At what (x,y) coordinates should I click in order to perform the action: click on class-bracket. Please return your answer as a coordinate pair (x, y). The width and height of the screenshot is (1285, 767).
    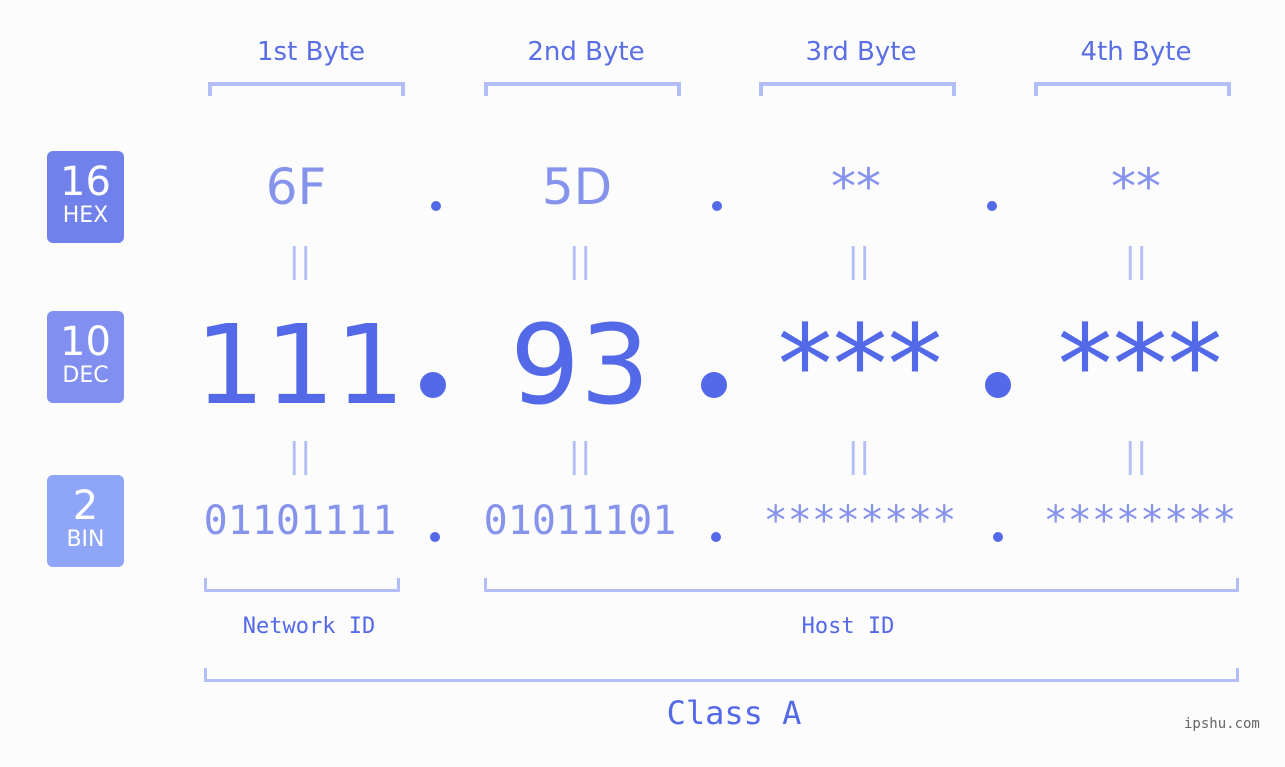
    Looking at the image, I should click on (721, 675).